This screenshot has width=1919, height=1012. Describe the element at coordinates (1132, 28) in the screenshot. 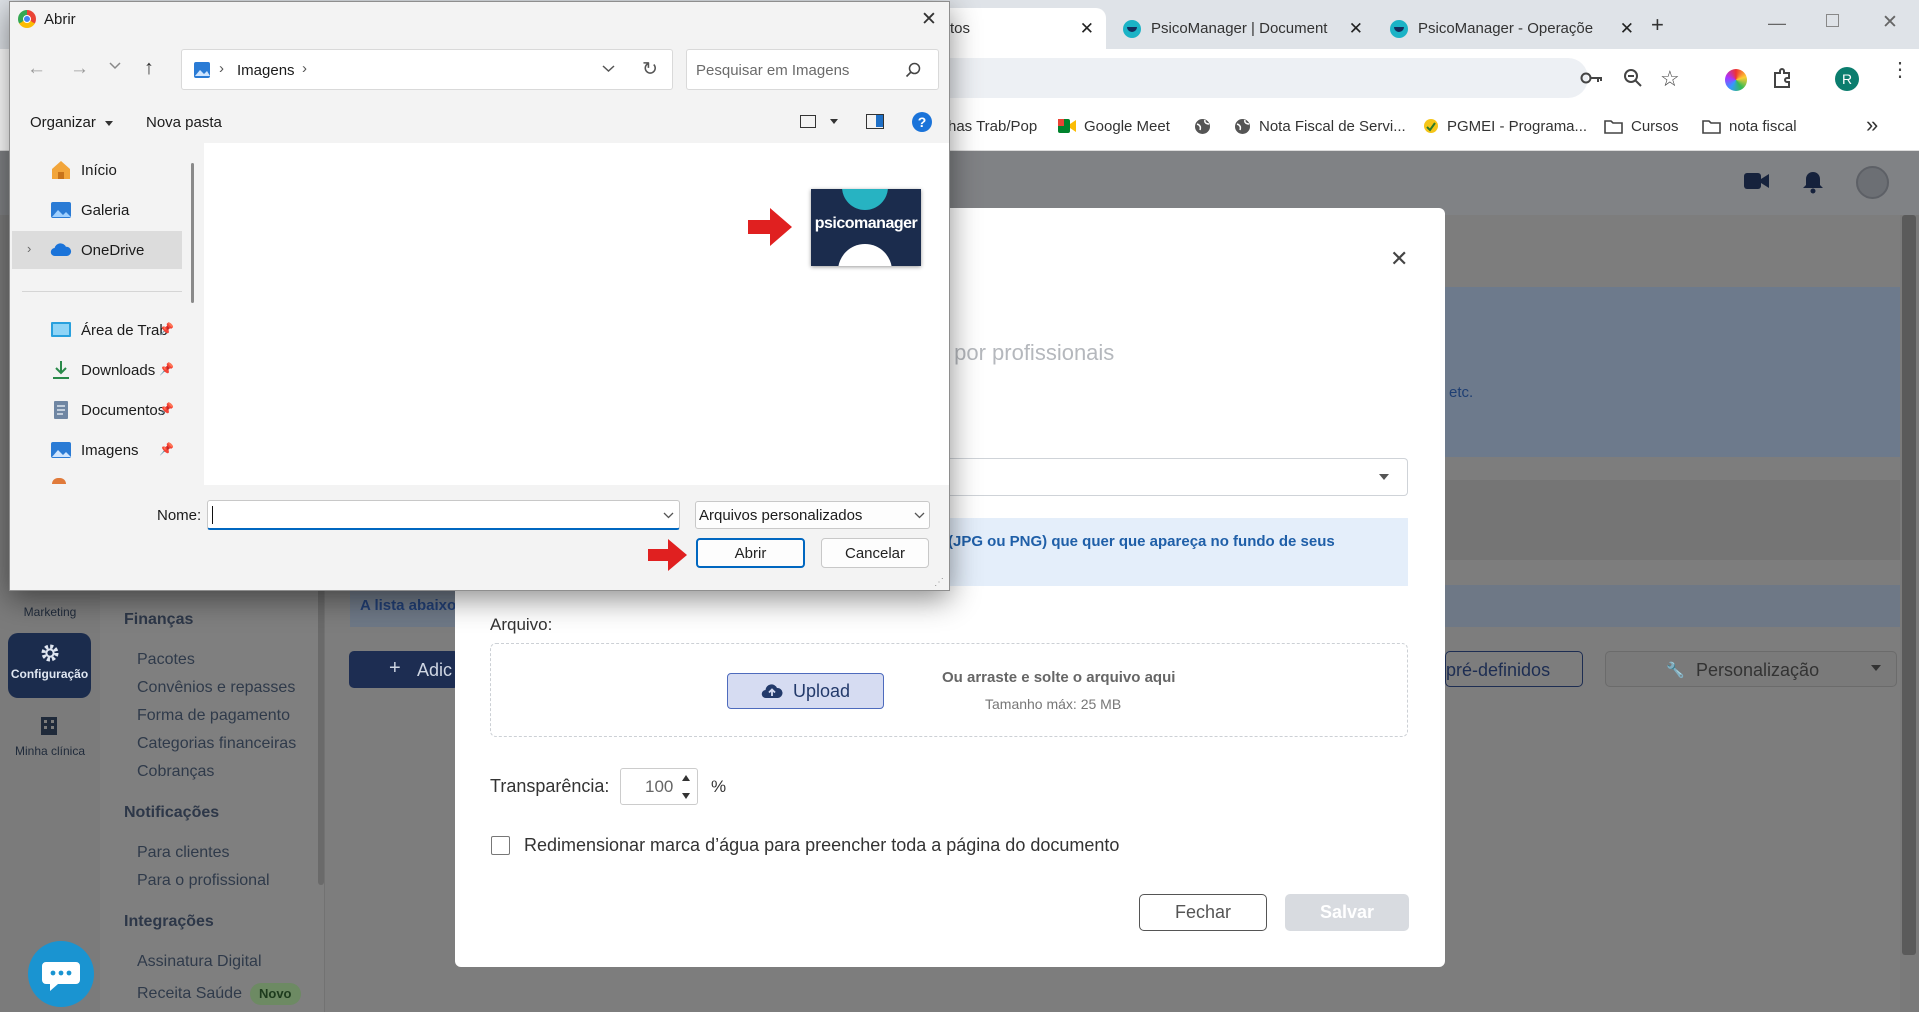

I see `psicomanager-favicon` at that location.